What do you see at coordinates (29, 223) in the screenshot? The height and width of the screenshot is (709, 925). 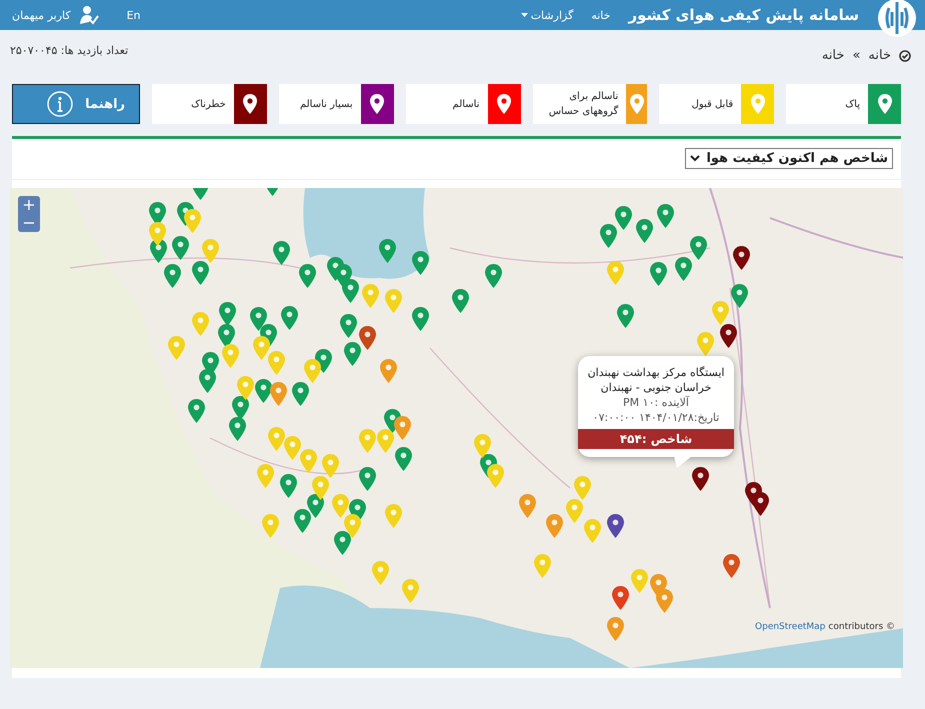 I see `zoom-out-button: −` at bounding box center [29, 223].